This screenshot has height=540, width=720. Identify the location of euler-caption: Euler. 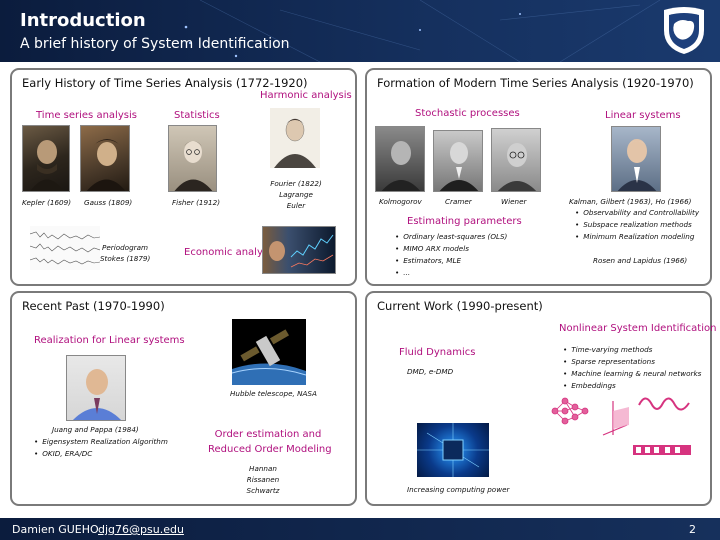
(296, 205).